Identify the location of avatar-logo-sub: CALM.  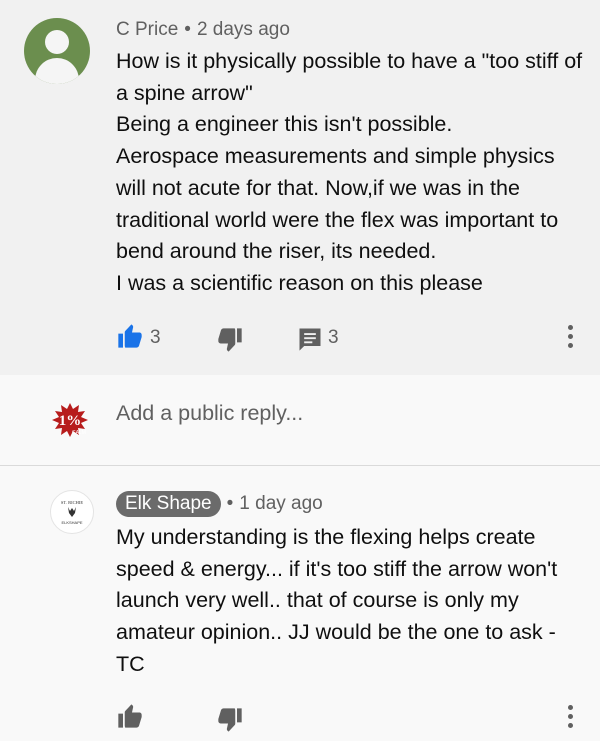
(79, 433).